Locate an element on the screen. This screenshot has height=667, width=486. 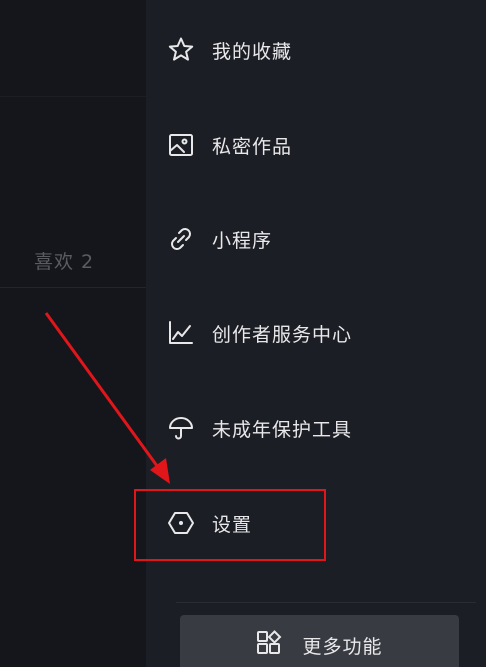
grid-apps-icon is located at coordinates (269, 645).